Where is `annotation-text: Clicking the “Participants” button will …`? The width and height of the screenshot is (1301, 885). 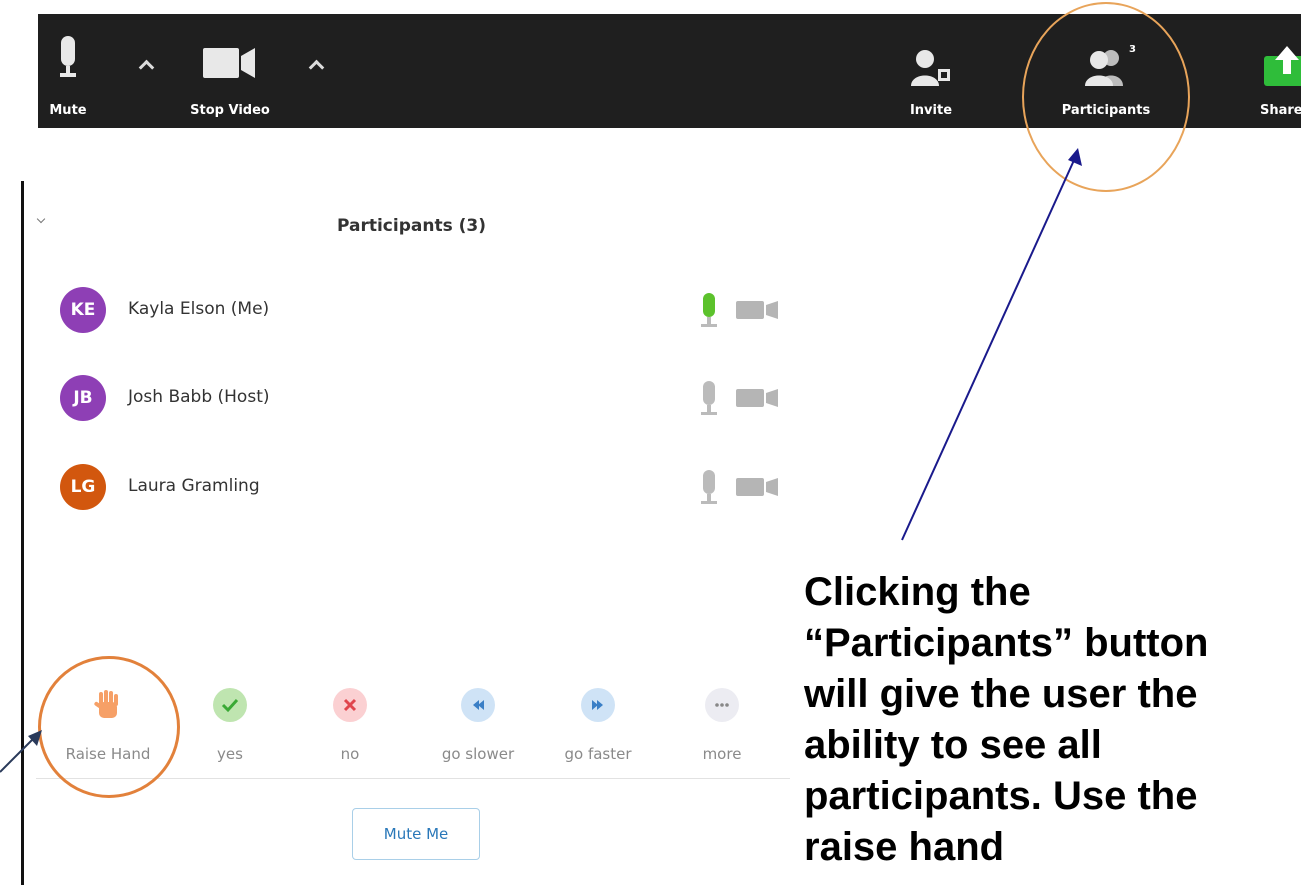
annotation-text: Clicking the “Participants” button will … is located at coordinates (1006, 719).